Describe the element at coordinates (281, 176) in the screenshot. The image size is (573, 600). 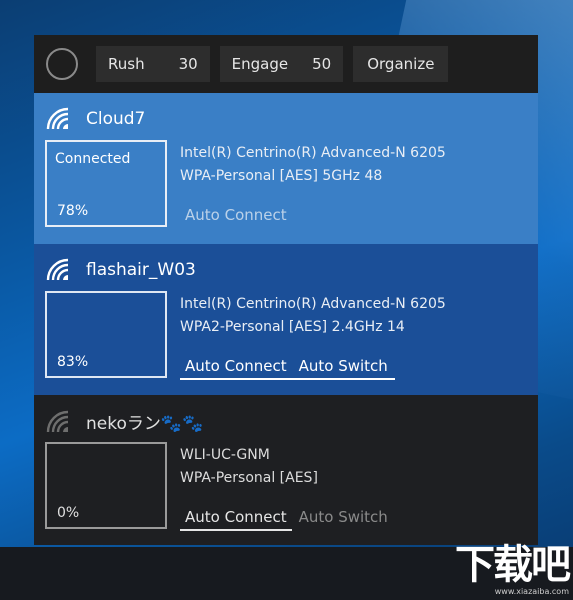
I see `security-info: WPA-Personal [AES] 5GHz 48` at that location.